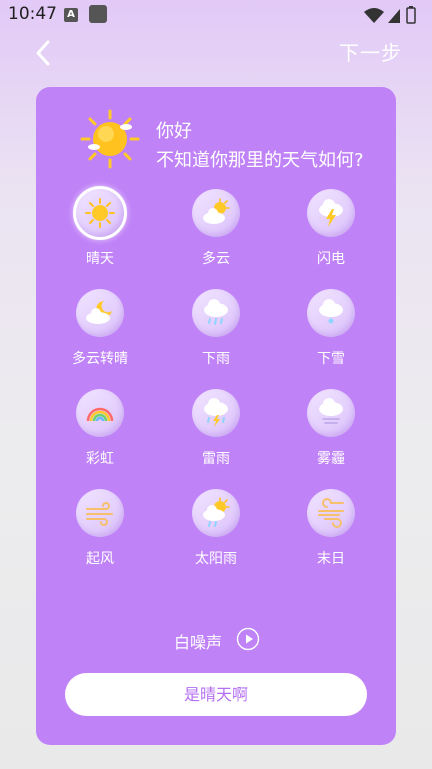 The height and width of the screenshot is (769, 432). What do you see at coordinates (216, 55) in the screenshot?
I see `top-nav: 下一步` at bounding box center [216, 55].